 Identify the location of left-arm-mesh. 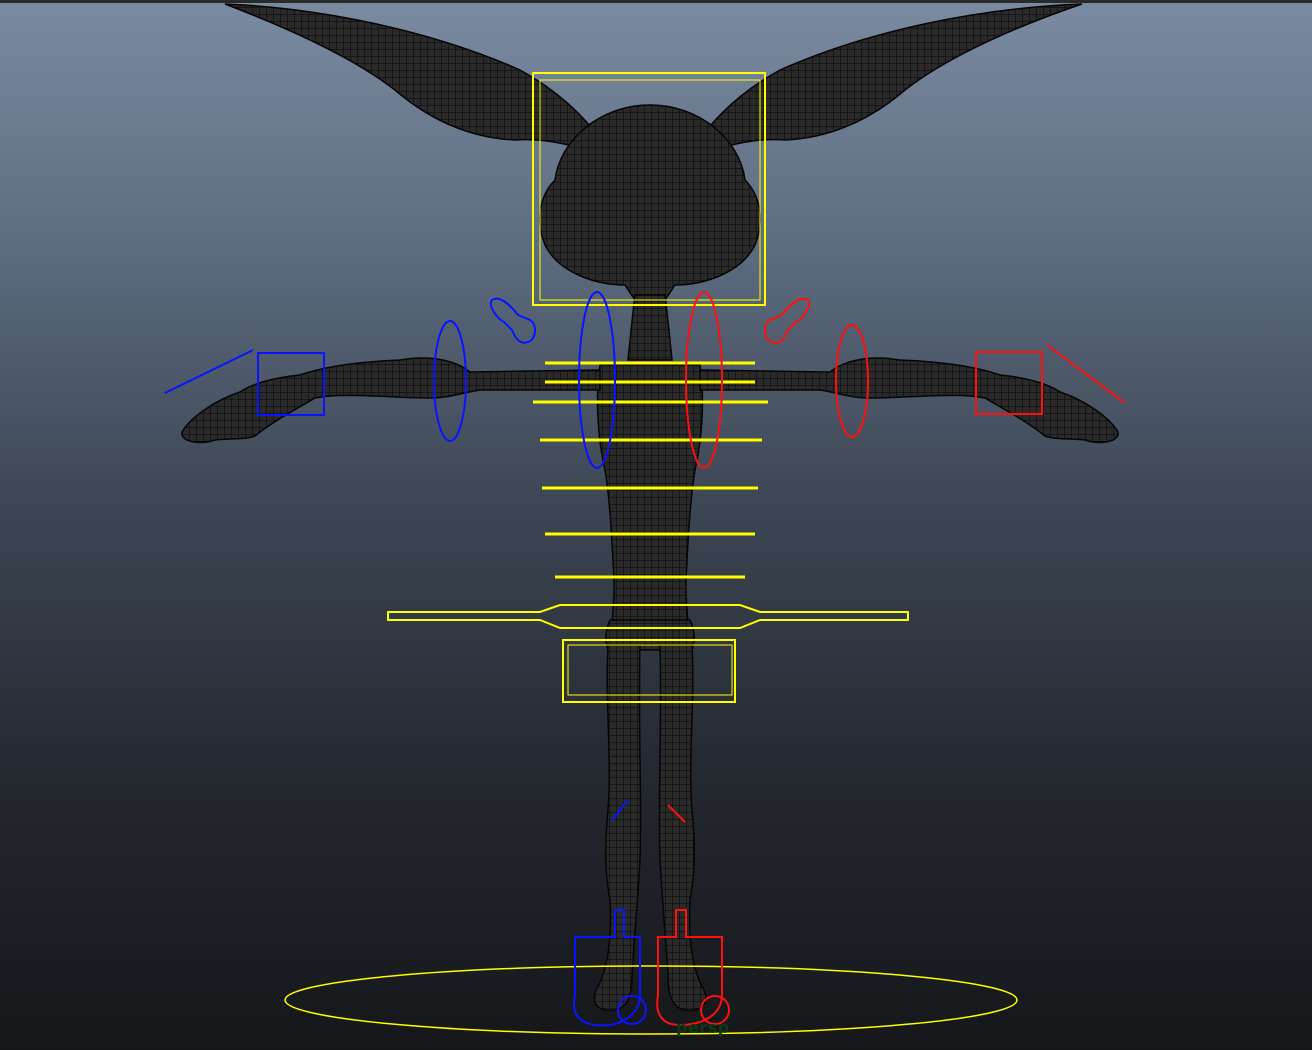
(391, 400).